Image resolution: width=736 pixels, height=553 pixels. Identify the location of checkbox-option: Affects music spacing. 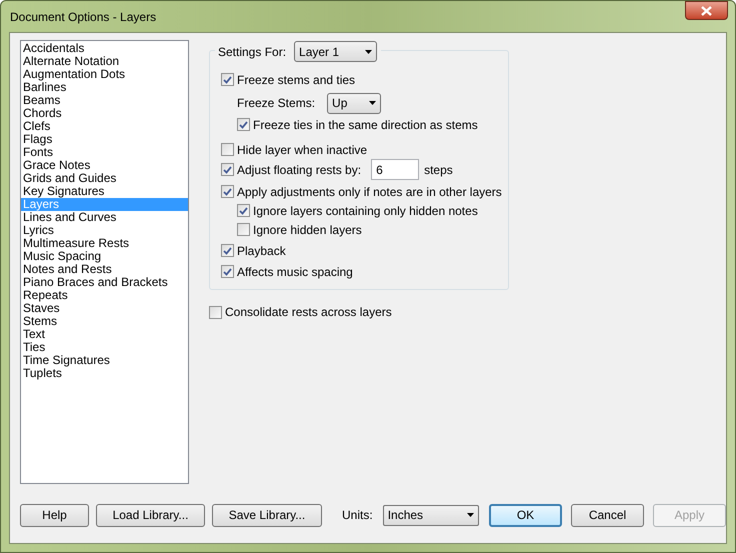
(365, 271).